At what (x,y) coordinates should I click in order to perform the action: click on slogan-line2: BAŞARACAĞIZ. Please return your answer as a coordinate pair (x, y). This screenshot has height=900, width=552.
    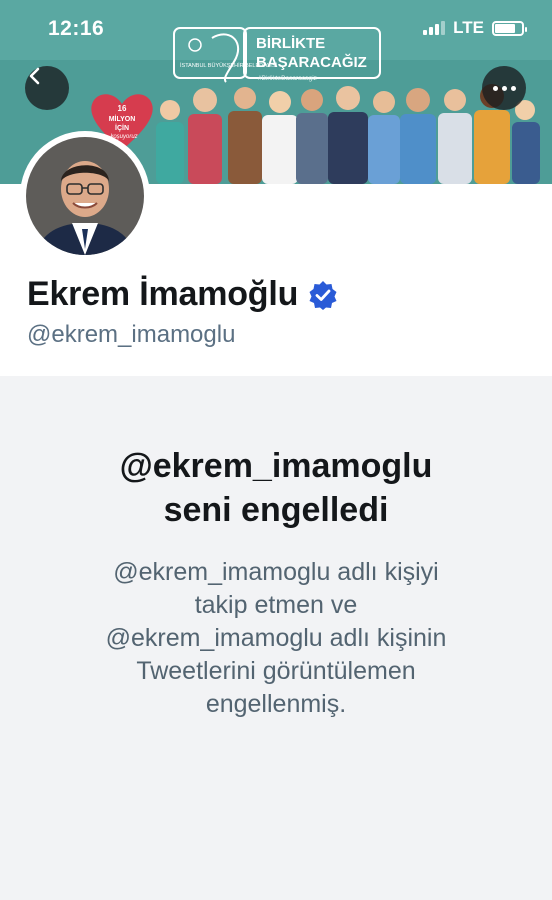
    Looking at the image, I should click on (311, 62).